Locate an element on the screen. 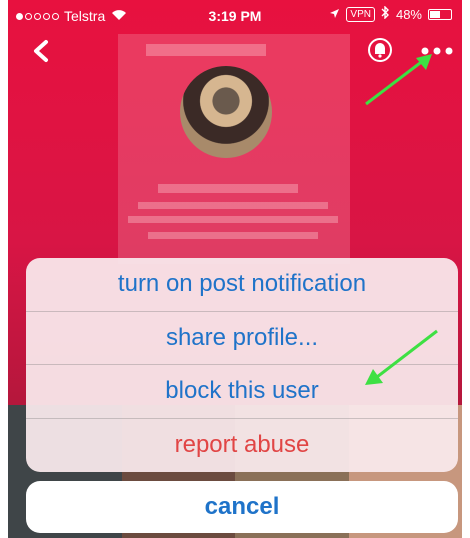  battery-icon is located at coordinates (440, 14).